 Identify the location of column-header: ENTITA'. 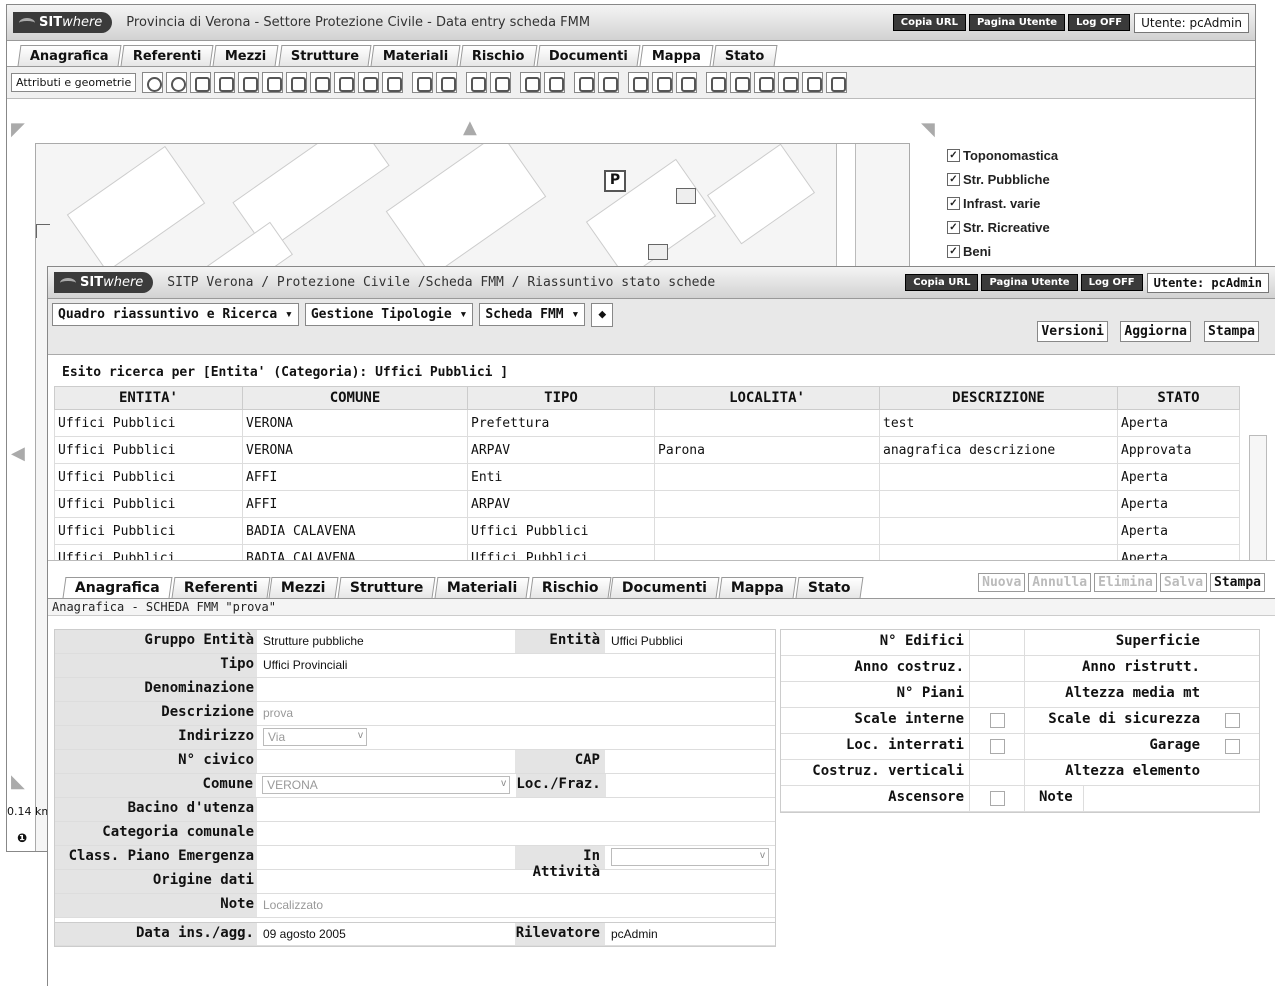
(148, 398).